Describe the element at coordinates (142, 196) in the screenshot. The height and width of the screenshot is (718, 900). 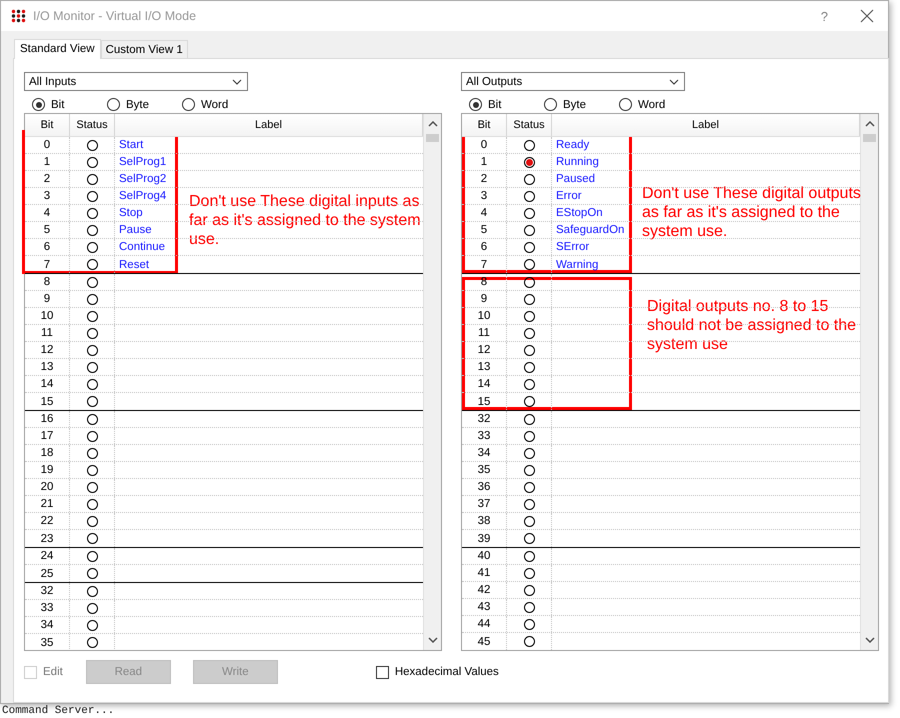
I see `io-label: SelProg4` at that location.